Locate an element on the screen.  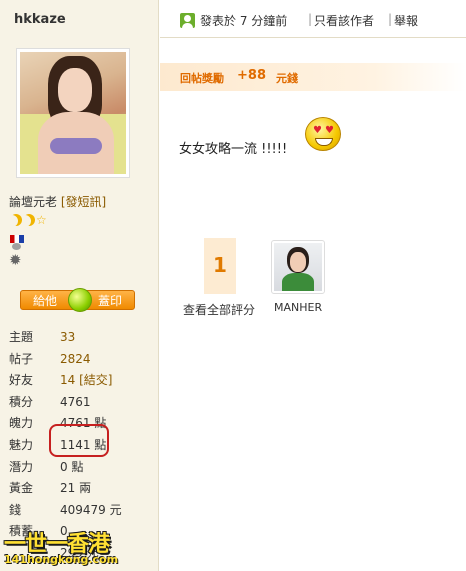
friends-count: 14 is located at coordinates (67, 380).